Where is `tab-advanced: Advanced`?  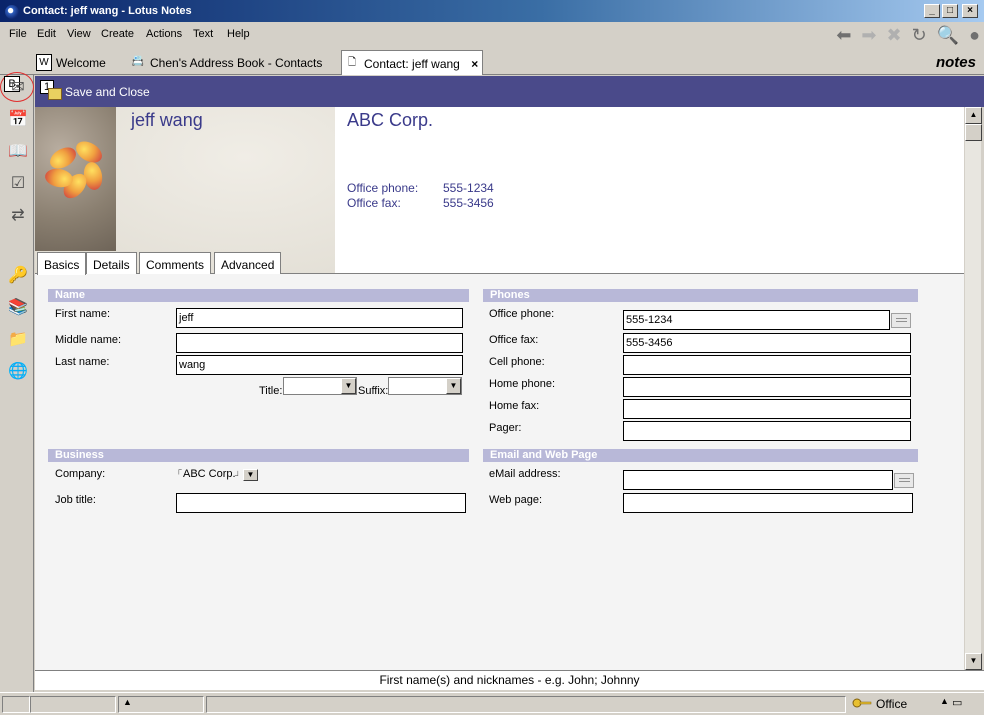
tab-advanced: Advanced is located at coordinates (248, 263).